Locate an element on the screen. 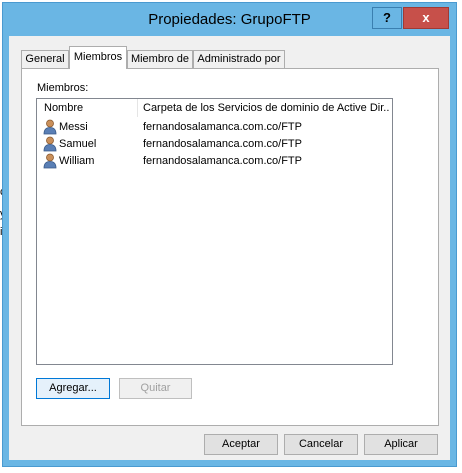 The image size is (462, 473). close-button: x is located at coordinates (426, 18).